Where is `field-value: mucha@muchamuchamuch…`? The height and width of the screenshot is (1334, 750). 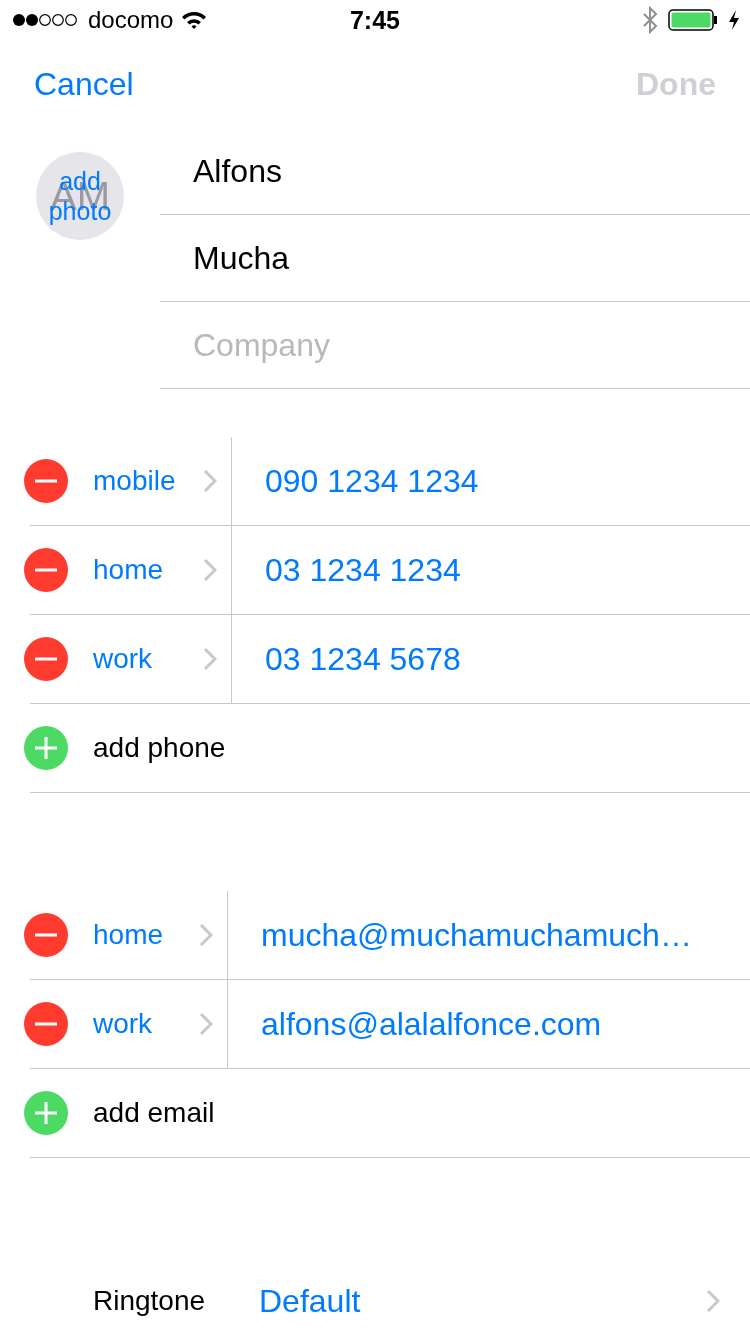
field-value: mucha@muchamuchamuch… is located at coordinates (460, 935).